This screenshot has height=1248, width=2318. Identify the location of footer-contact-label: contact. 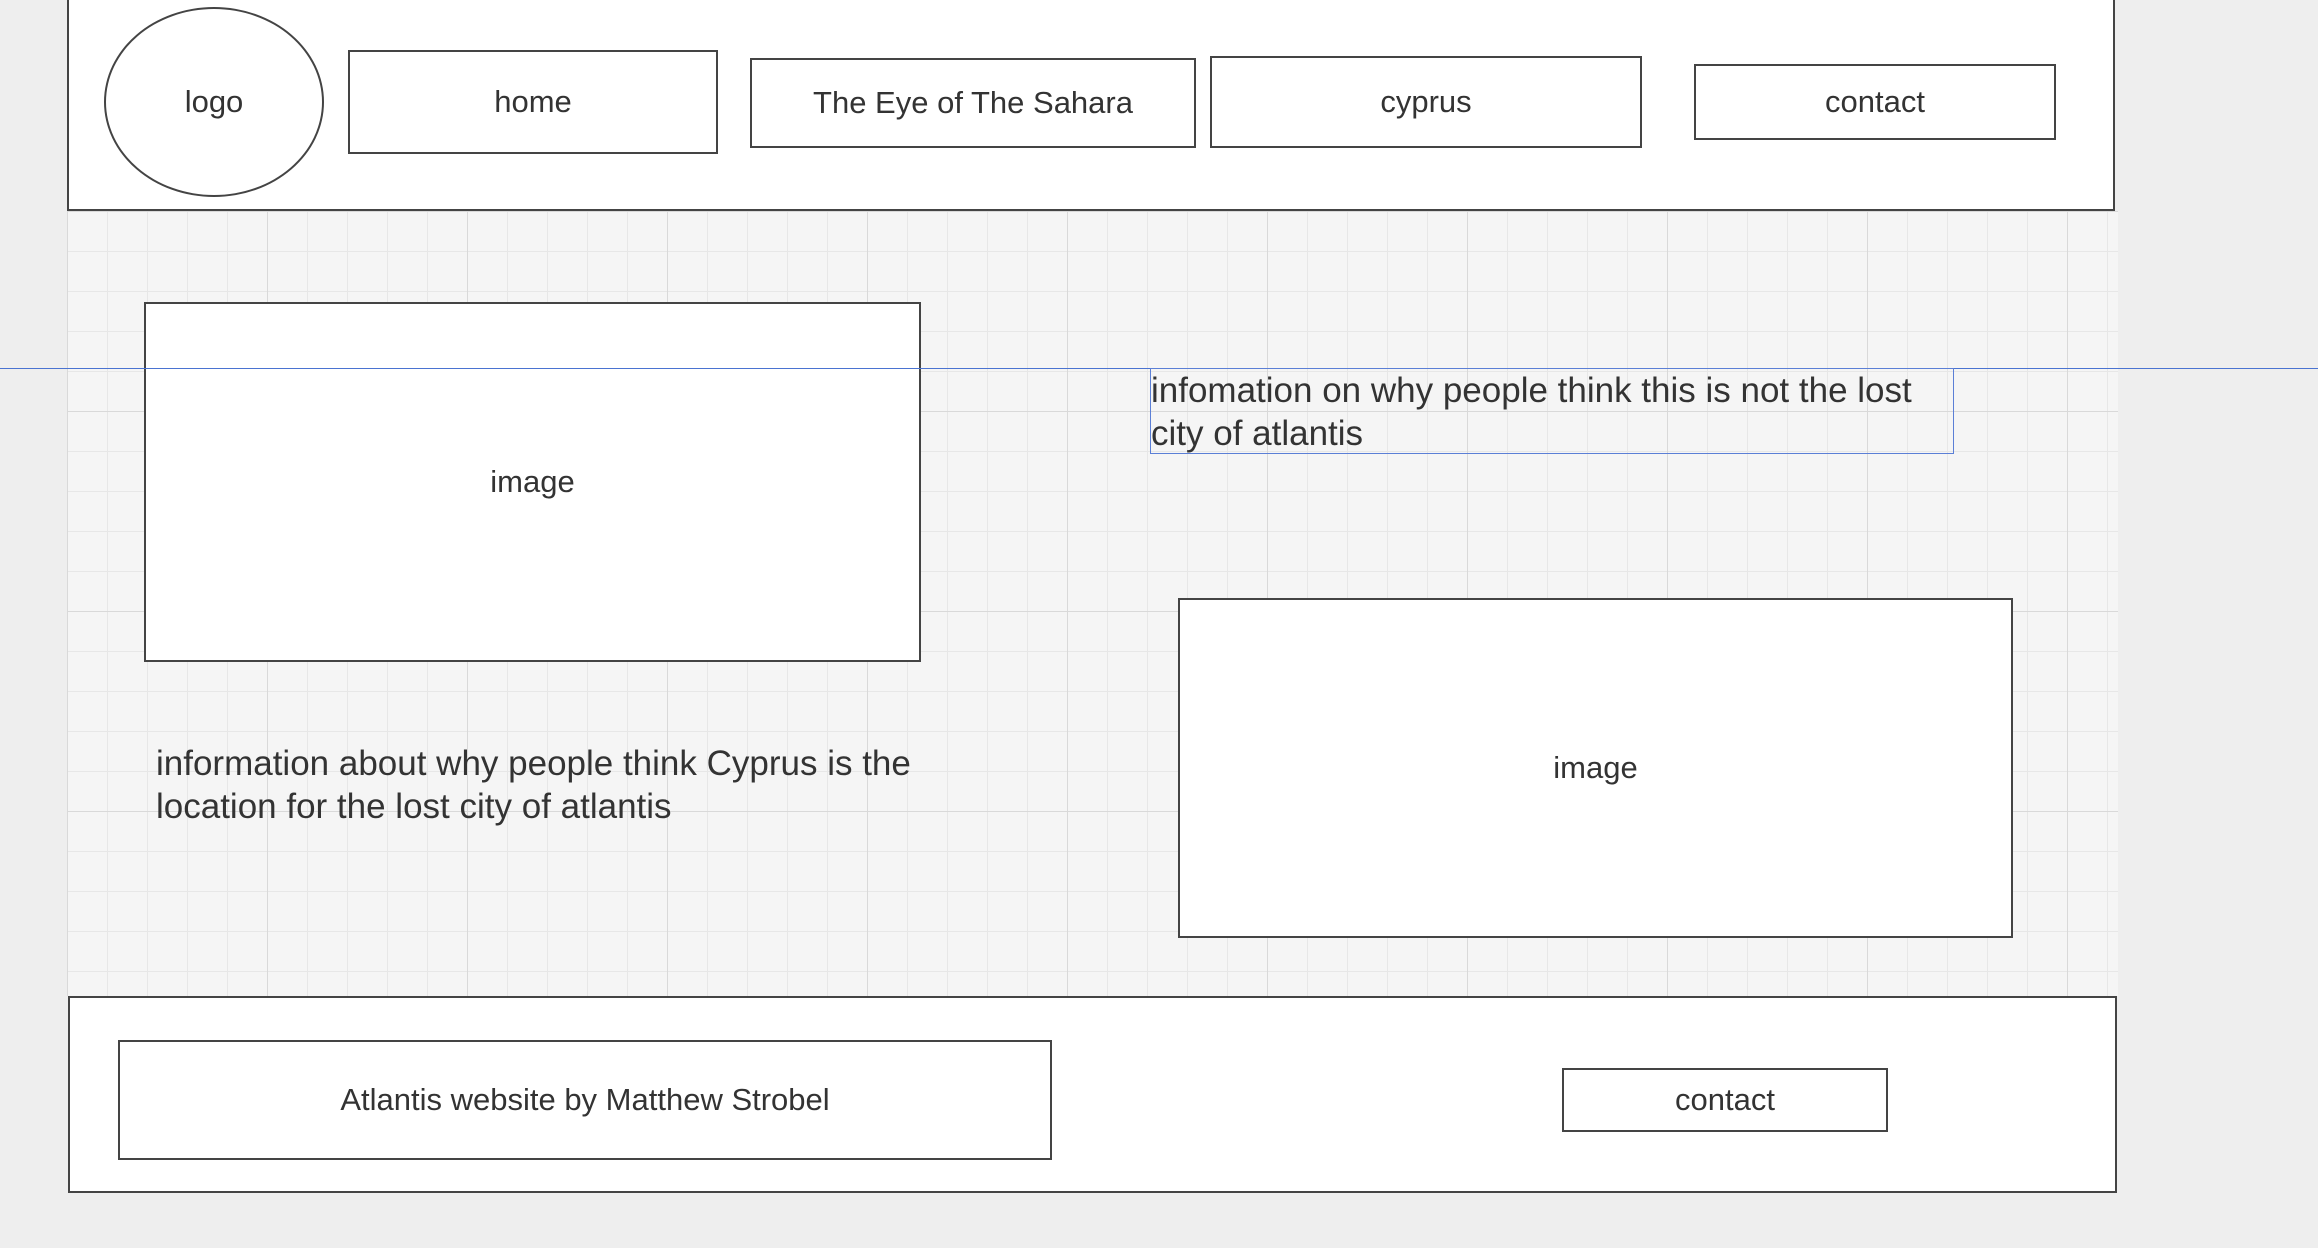
(1725, 1099).